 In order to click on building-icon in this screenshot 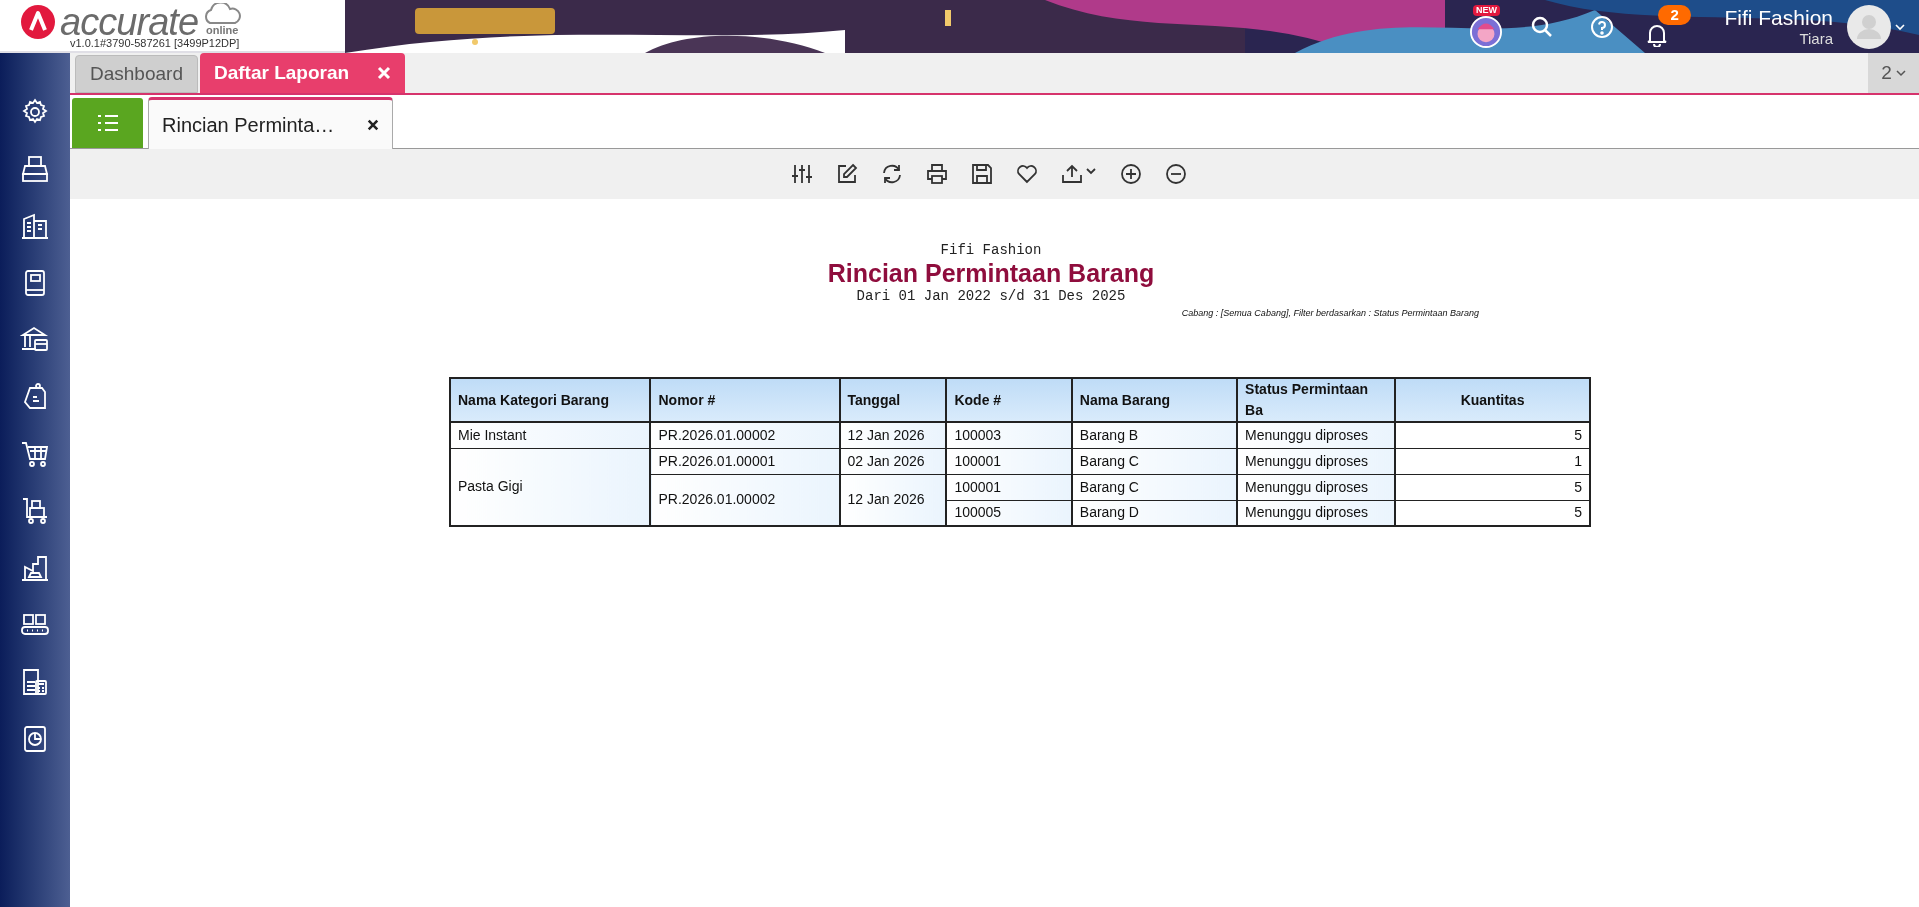, I will do `click(35, 226)`.